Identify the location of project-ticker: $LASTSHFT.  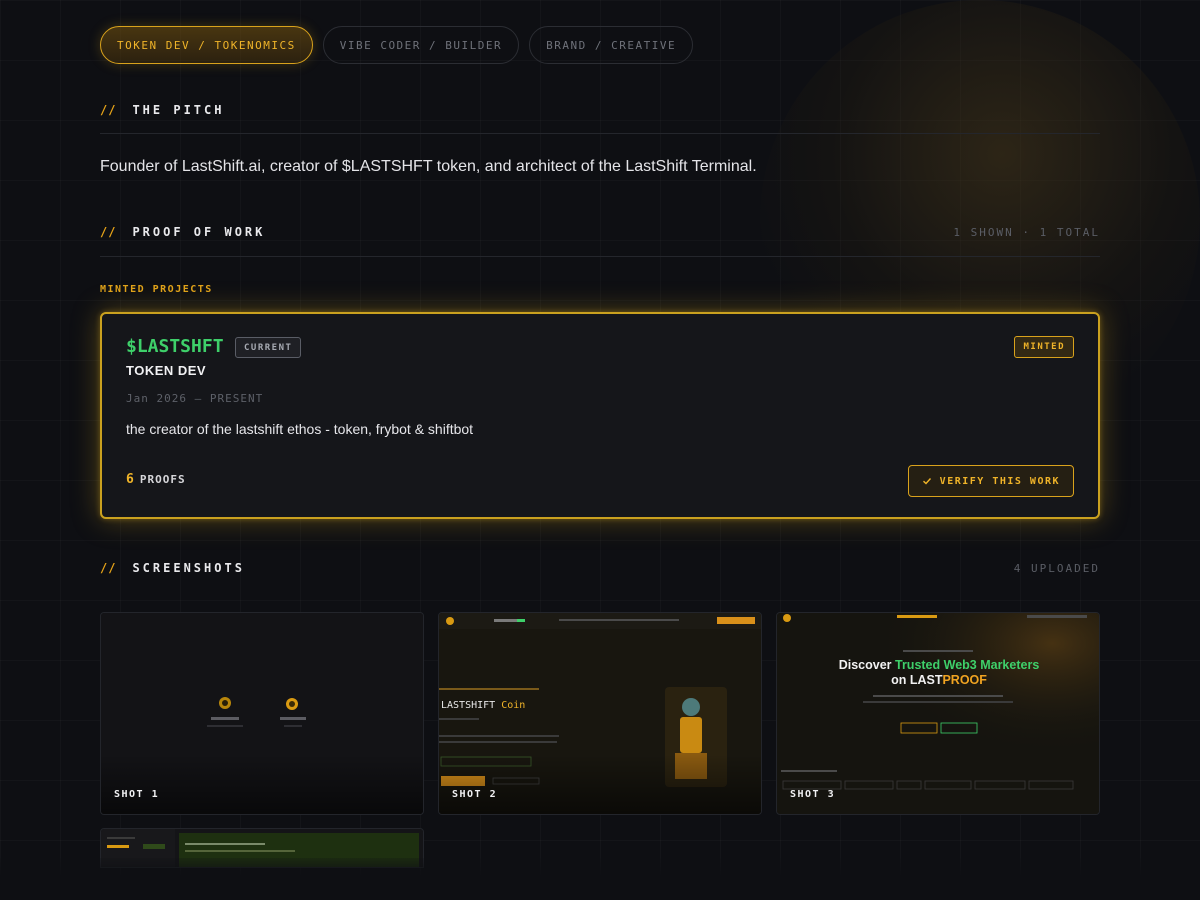
(175, 346).